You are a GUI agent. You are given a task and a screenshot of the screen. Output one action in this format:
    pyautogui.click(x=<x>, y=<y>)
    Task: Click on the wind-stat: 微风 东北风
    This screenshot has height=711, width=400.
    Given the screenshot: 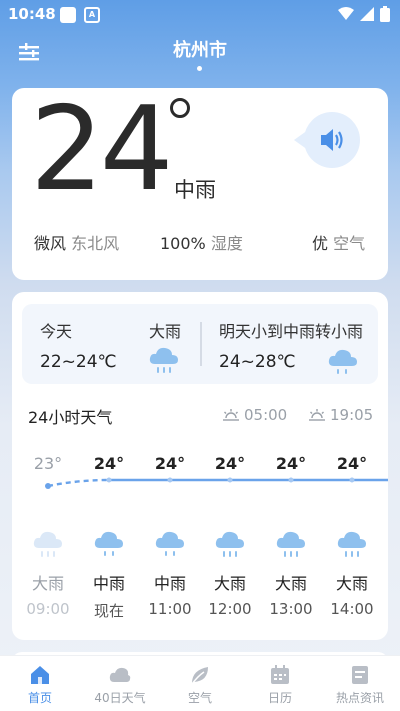 What is the action you would take?
    pyautogui.click(x=76, y=242)
    